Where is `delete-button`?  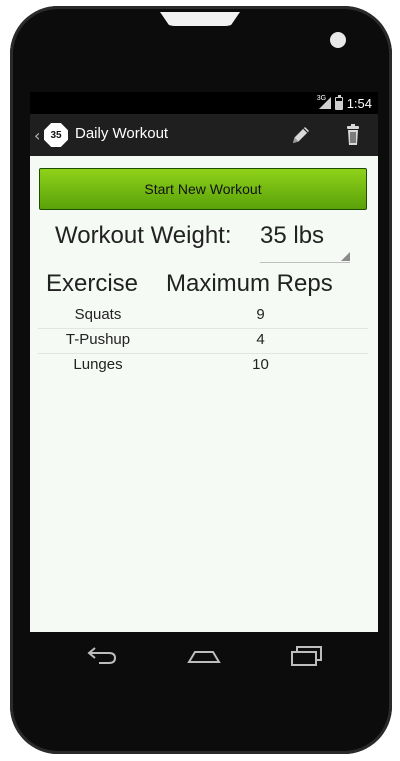 delete-button is located at coordinates (353, 135).